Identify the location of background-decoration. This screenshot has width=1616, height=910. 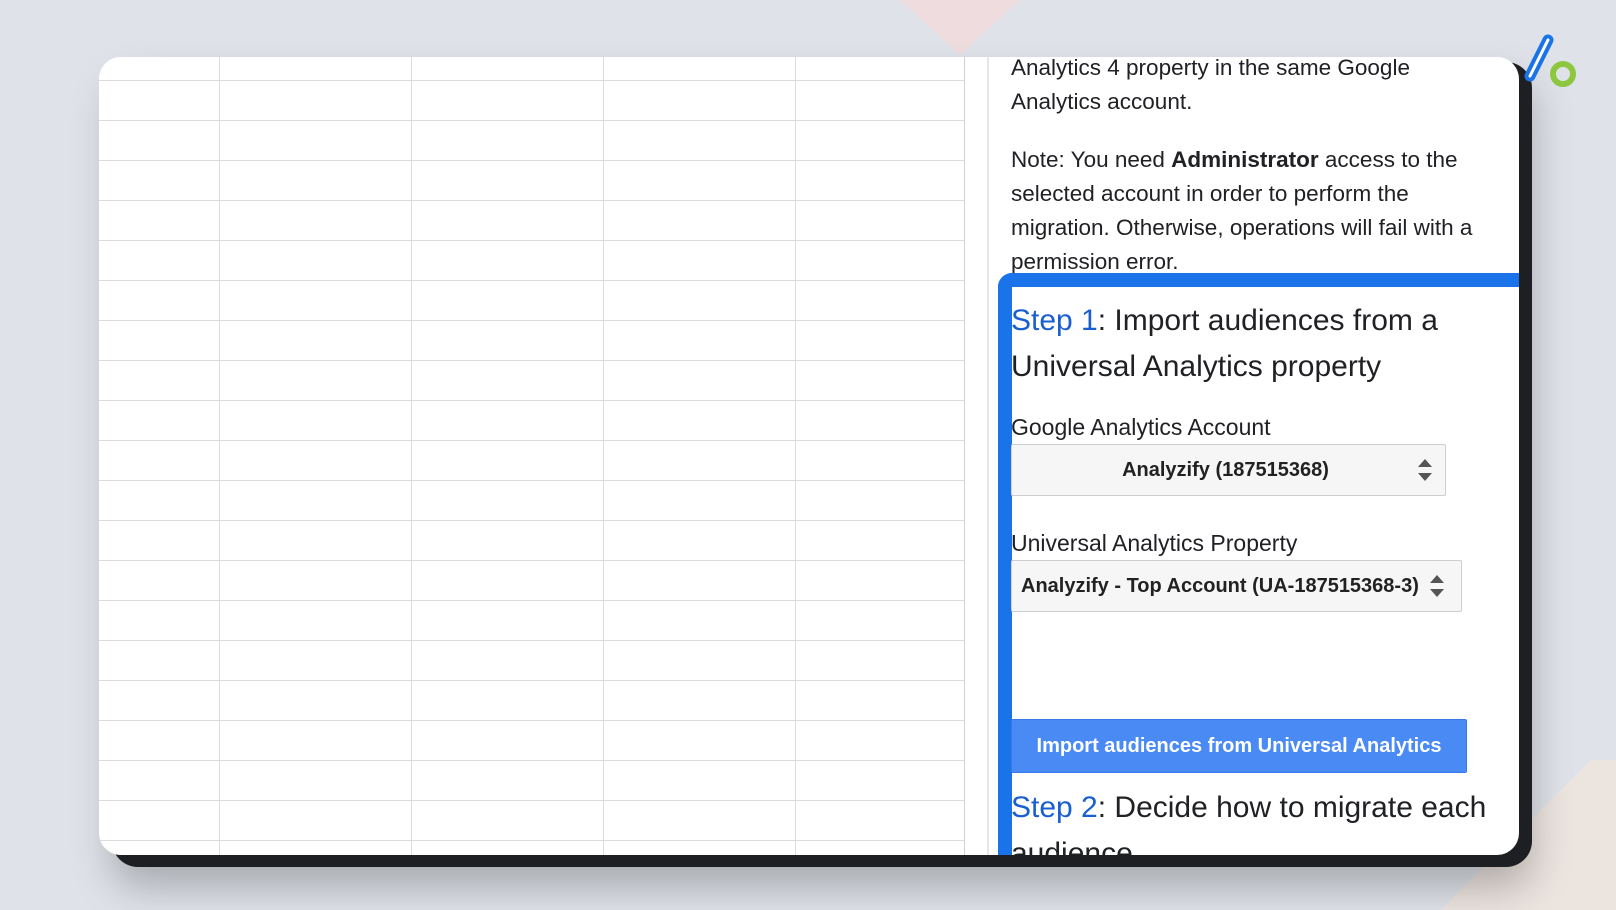
(960, 27).